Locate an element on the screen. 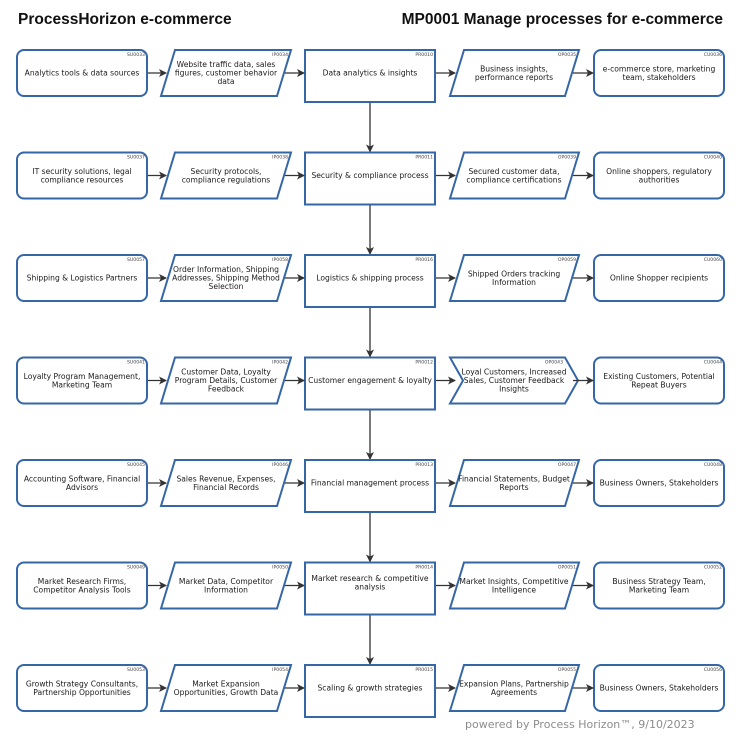 This screenshot has height=738, width=740. supplier-box: SU0057 Shipping & Logistics Partners is located at coordinates (82, 278).